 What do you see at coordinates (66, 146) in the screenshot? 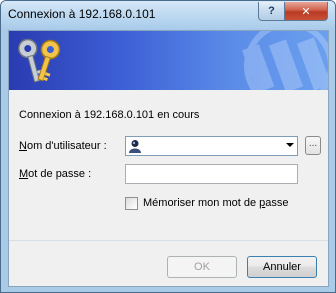
I see `username-label-text: om d'utilisateur :` at bounding box center [66, 146].